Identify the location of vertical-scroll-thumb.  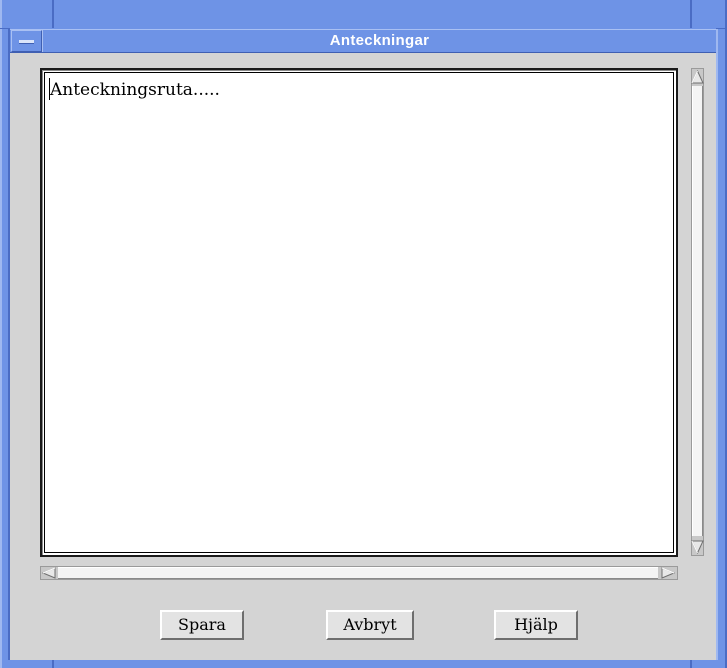
(697, 311).